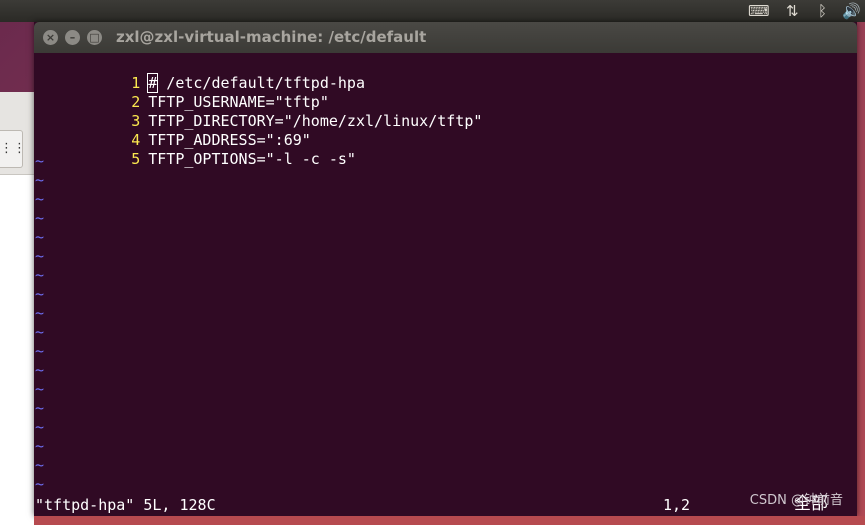 This screenshot has width=865, height=525. What do you see at coordinates (125, 505) in the screenshot?
I see `vim-status-file-info: "tftpd-hpa" 5L, 128C` at bounding box center [125, 505].